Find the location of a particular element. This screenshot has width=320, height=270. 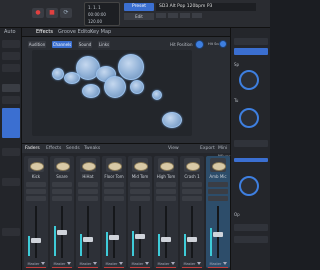

tab-faders: Faders is located at coordinates (32, 148).